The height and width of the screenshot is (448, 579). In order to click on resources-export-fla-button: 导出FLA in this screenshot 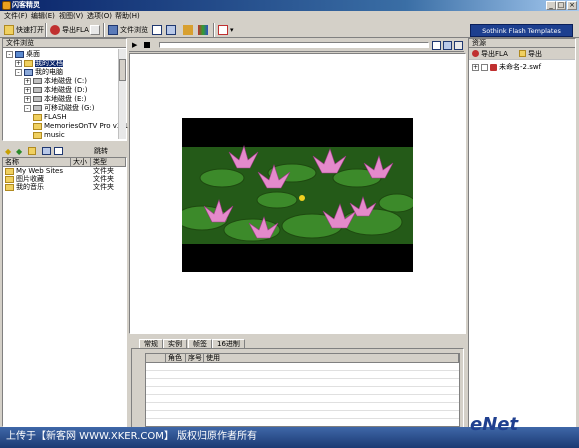, I will do `click(494, 54)`.